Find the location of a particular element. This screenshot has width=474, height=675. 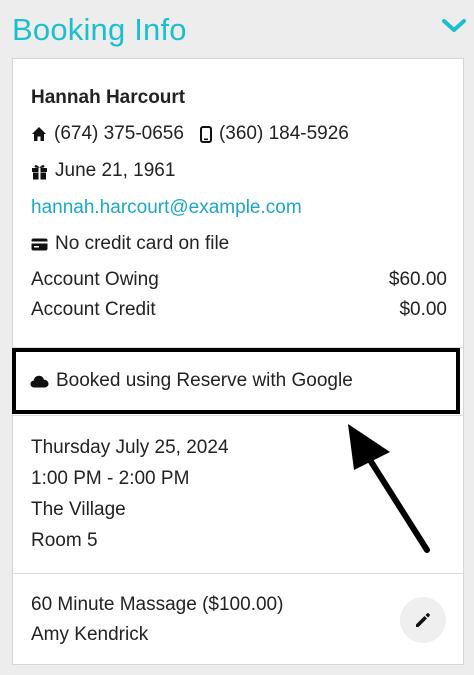

booking-source-highlight: Booked using Reserve with Google is located at coordinates (236, 381).